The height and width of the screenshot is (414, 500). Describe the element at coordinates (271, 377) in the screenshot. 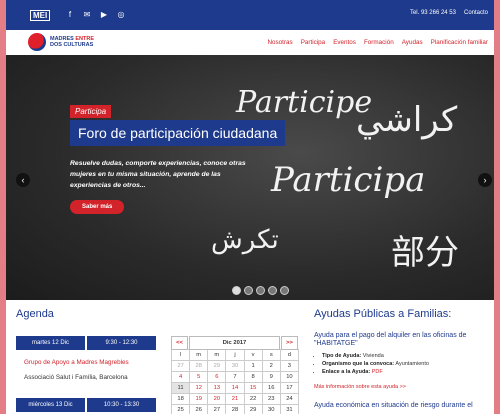

I see `calendar-day: 9` at that location.